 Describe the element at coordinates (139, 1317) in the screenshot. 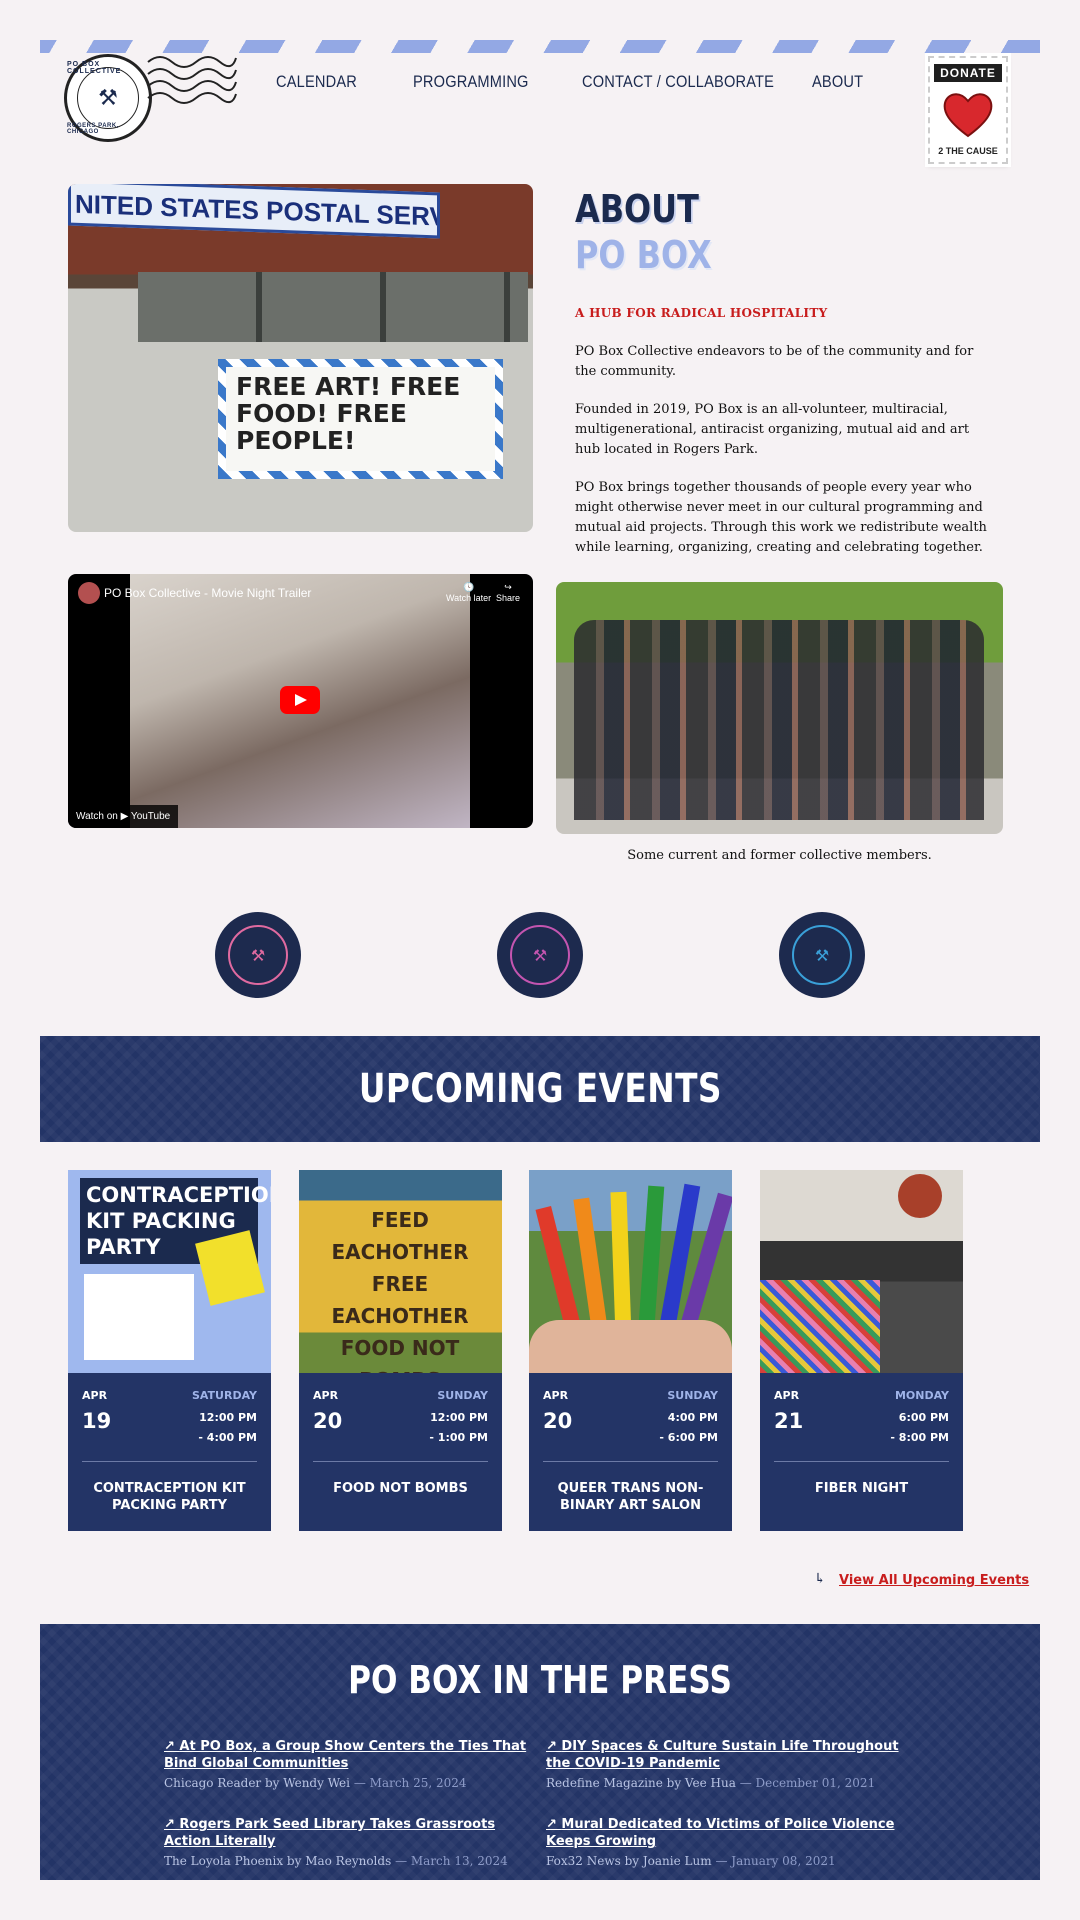

I see `poster-body-text` at that location.